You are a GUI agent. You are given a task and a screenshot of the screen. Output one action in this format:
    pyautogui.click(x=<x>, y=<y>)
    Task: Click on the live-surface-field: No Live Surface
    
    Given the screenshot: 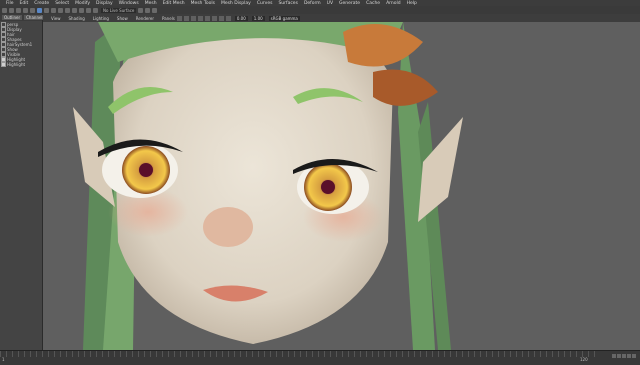 What is the action you would take?
    pyautogui.click(x=119, y=10)
    